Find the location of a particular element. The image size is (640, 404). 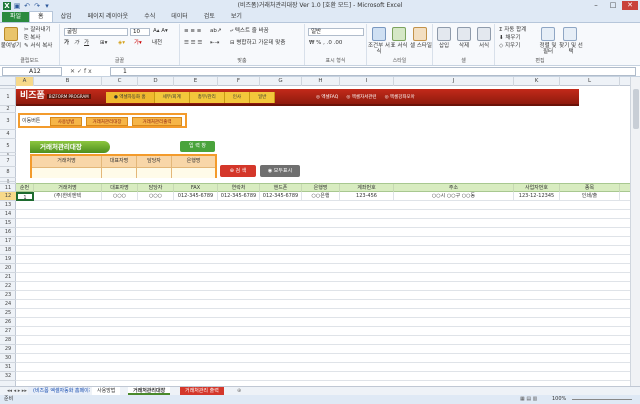

sheet-tab-usage: 사용방법 is located at coordinates (106, 391).